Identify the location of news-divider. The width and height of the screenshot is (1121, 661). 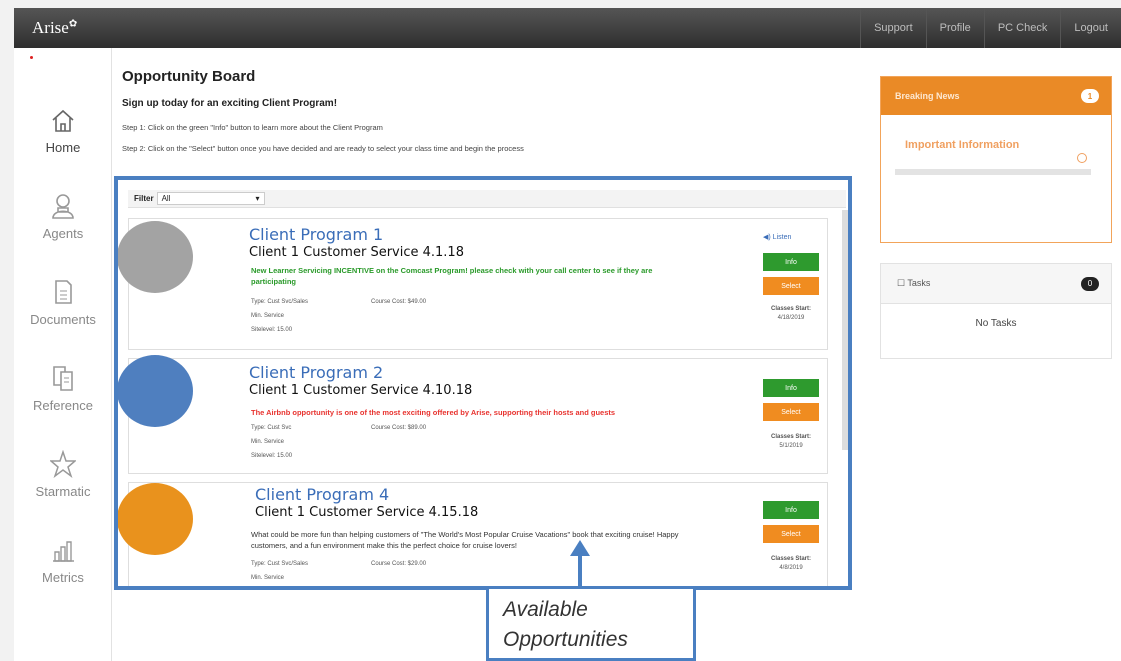
(993, 172).